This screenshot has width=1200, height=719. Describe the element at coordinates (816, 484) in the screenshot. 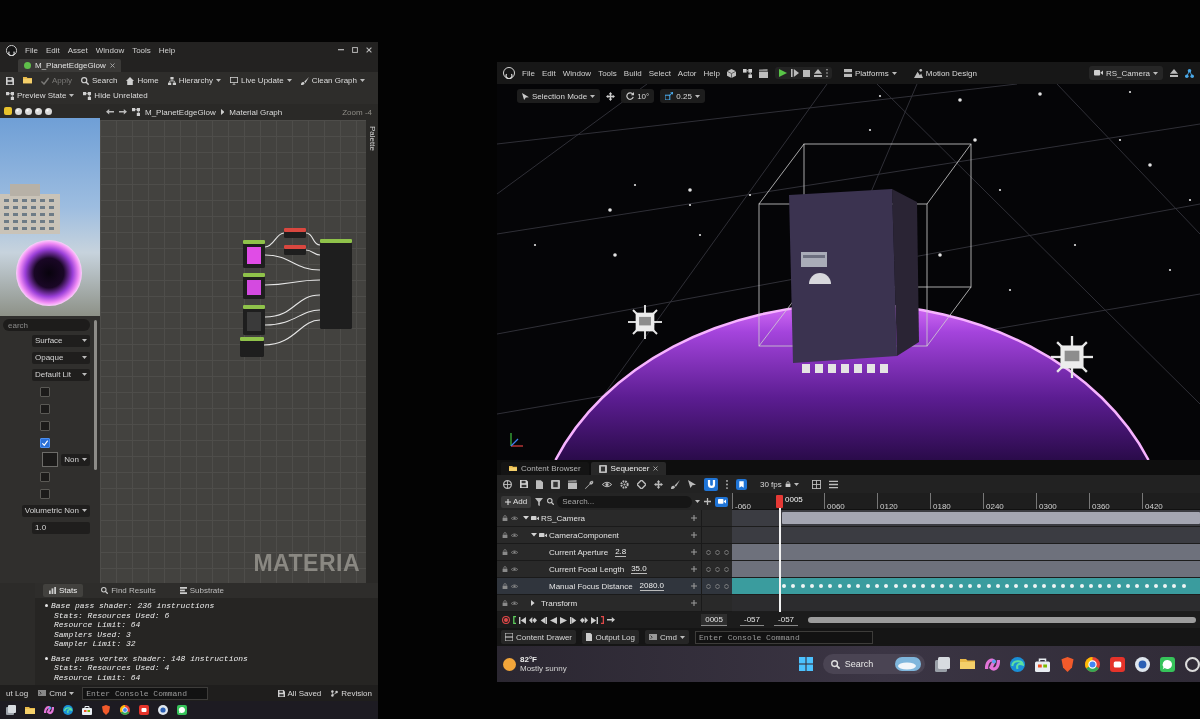

I see `grid-icon` at that location.